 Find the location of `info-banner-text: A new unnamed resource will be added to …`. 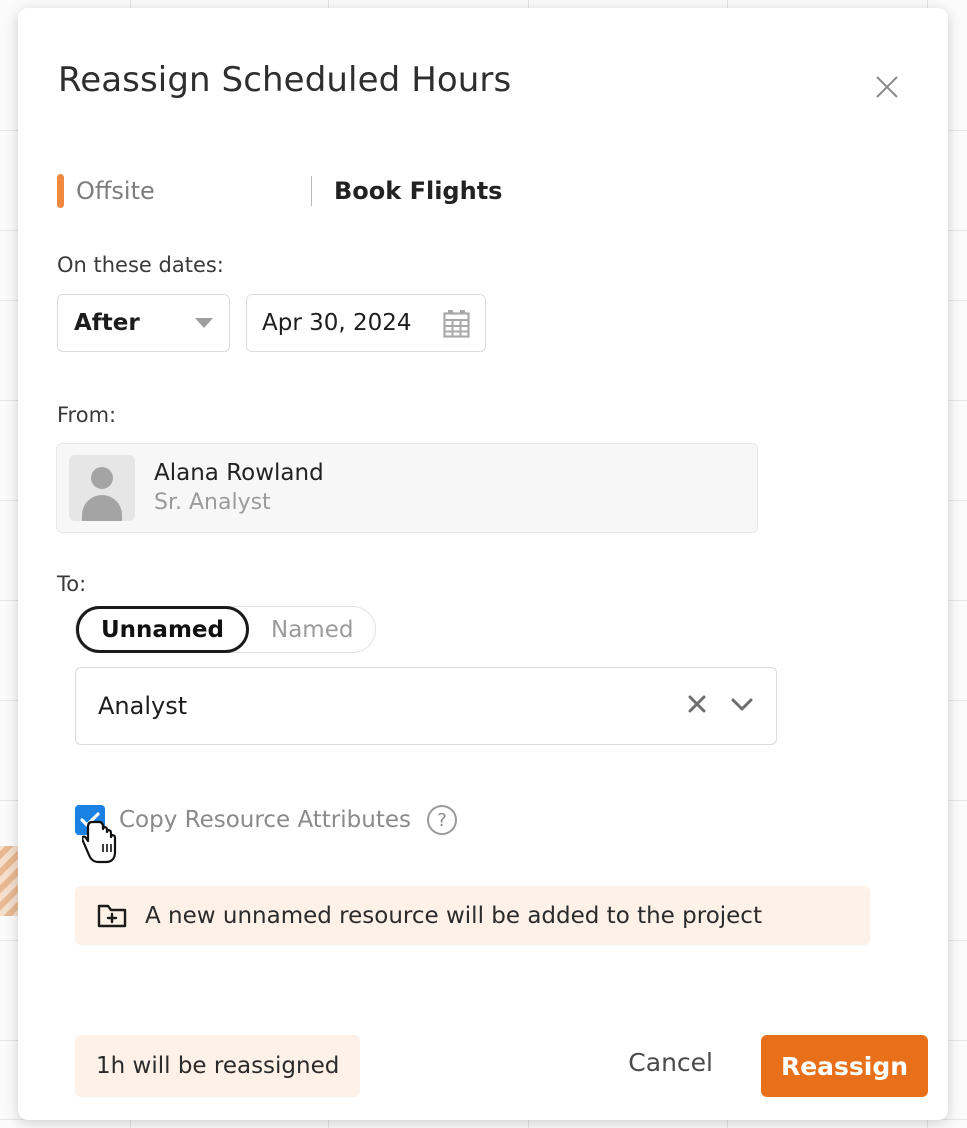

info-banner-text: A new unnamed resource will be added to … is located at coordinates (453, 915).